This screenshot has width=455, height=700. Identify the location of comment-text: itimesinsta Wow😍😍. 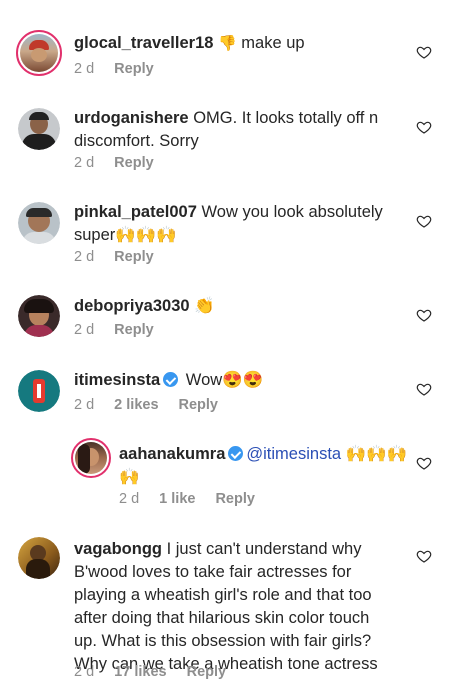
(168, 380).